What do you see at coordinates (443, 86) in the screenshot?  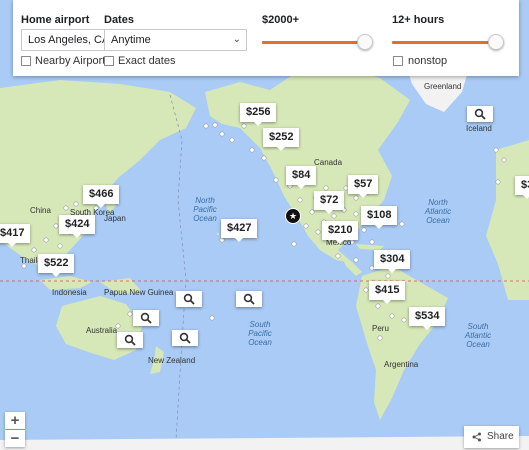 I see `map-label-greenland: Greenland` at bounding box center [443, 86].